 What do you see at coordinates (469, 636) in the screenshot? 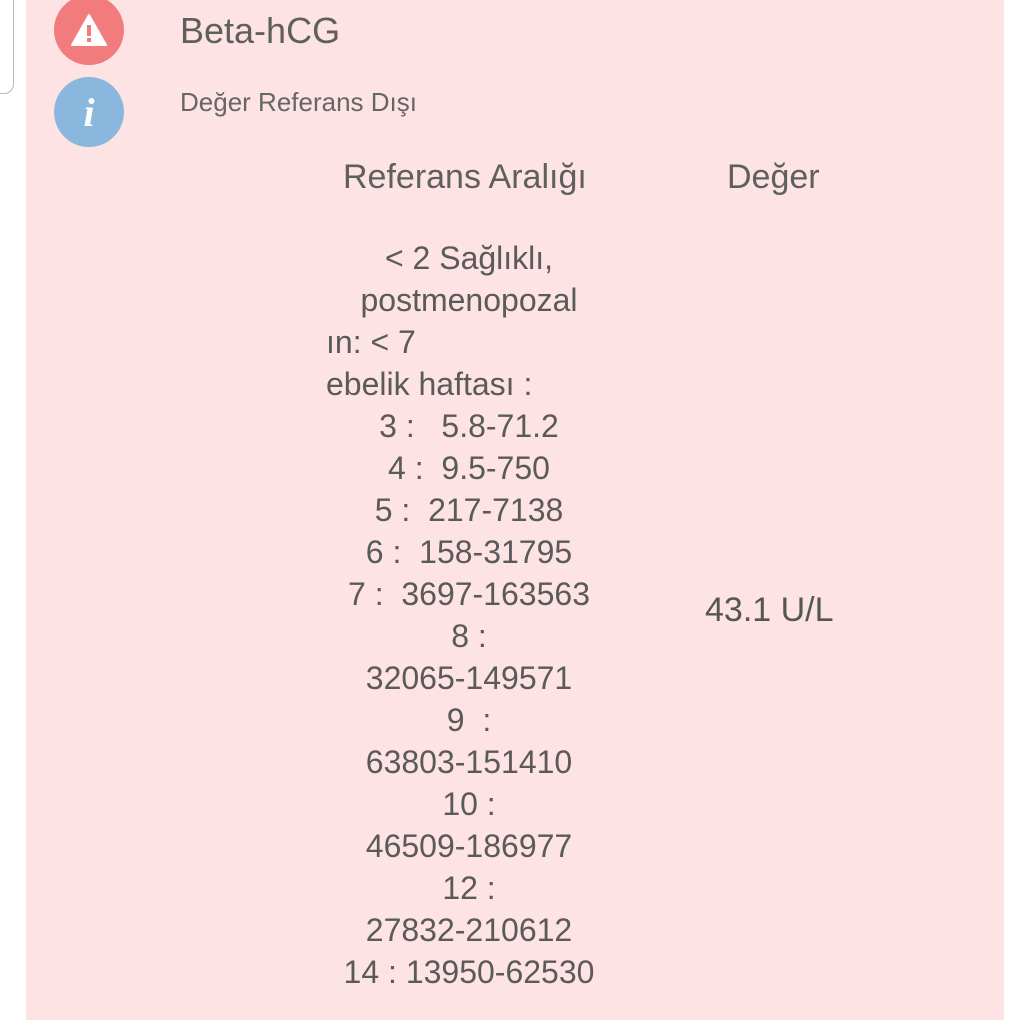
I see `reference-range-line: 8 :` at bounding box center [469, 636].